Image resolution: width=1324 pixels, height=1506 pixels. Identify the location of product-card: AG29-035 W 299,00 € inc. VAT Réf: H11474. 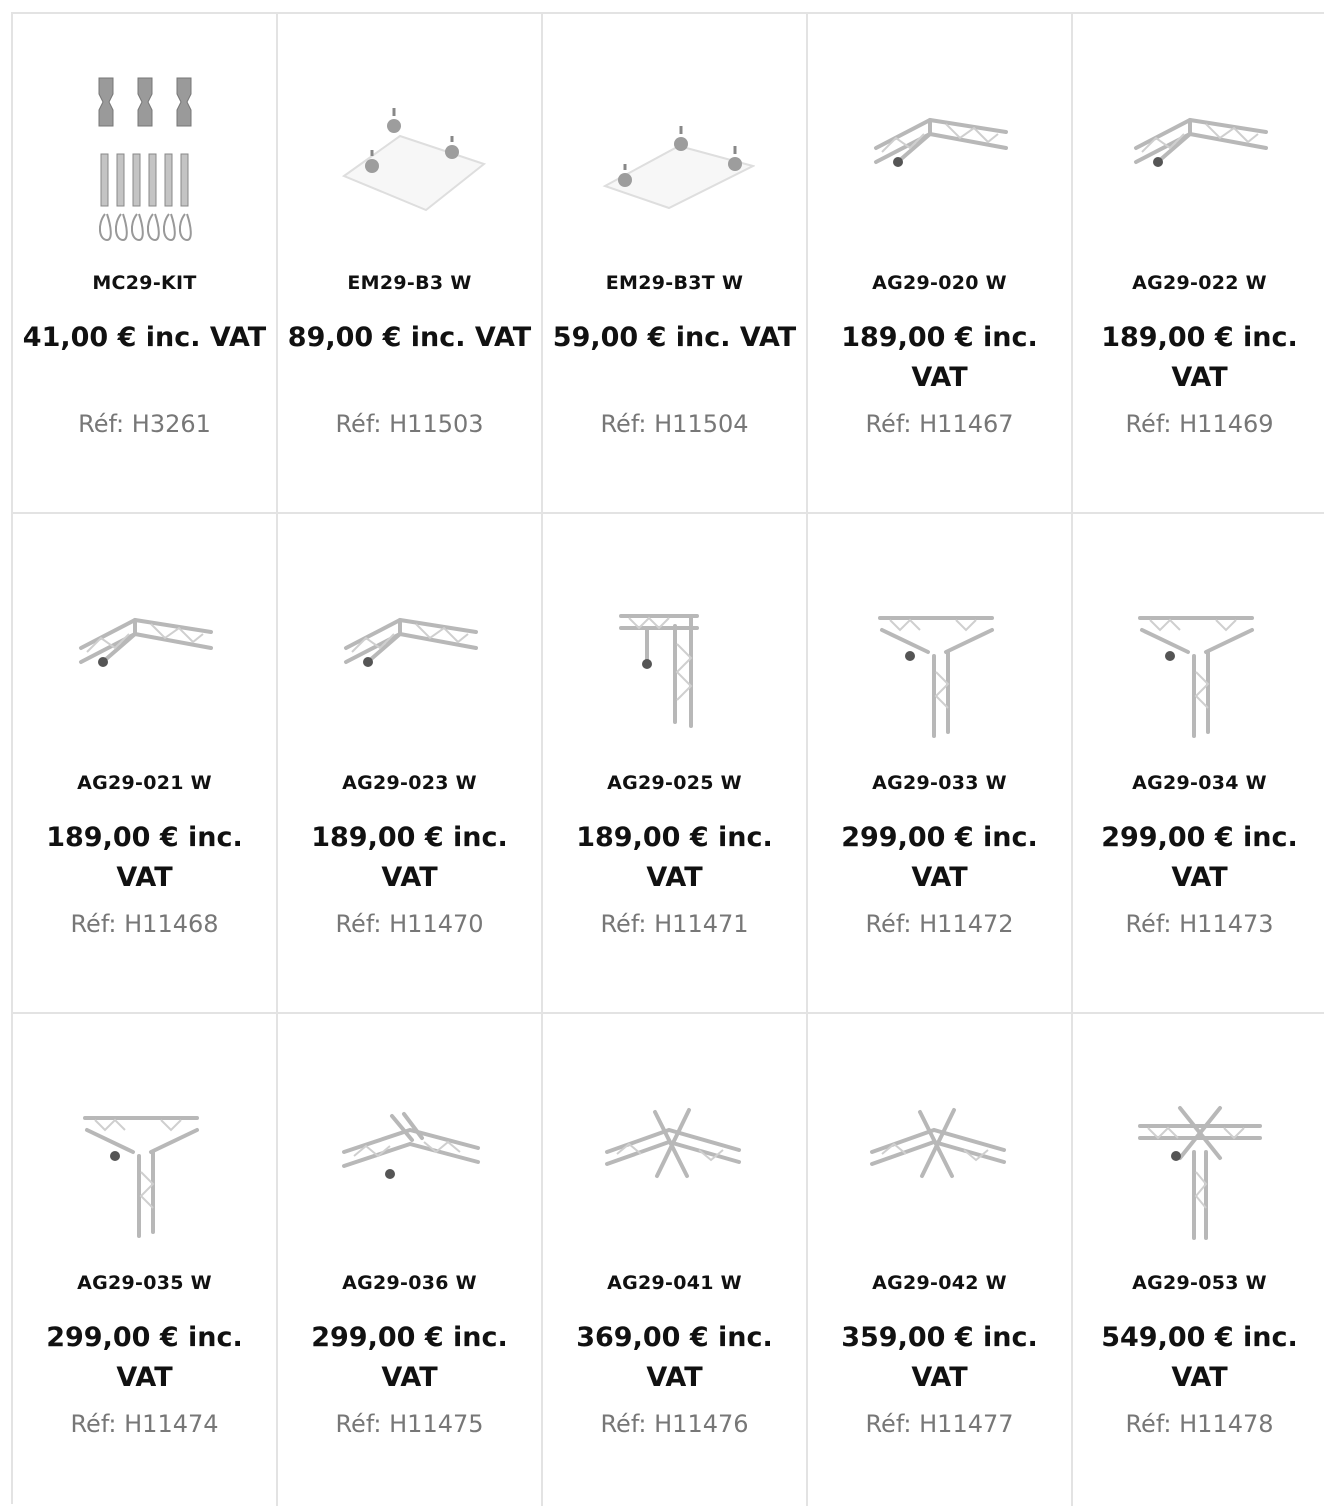
(145, 1260).